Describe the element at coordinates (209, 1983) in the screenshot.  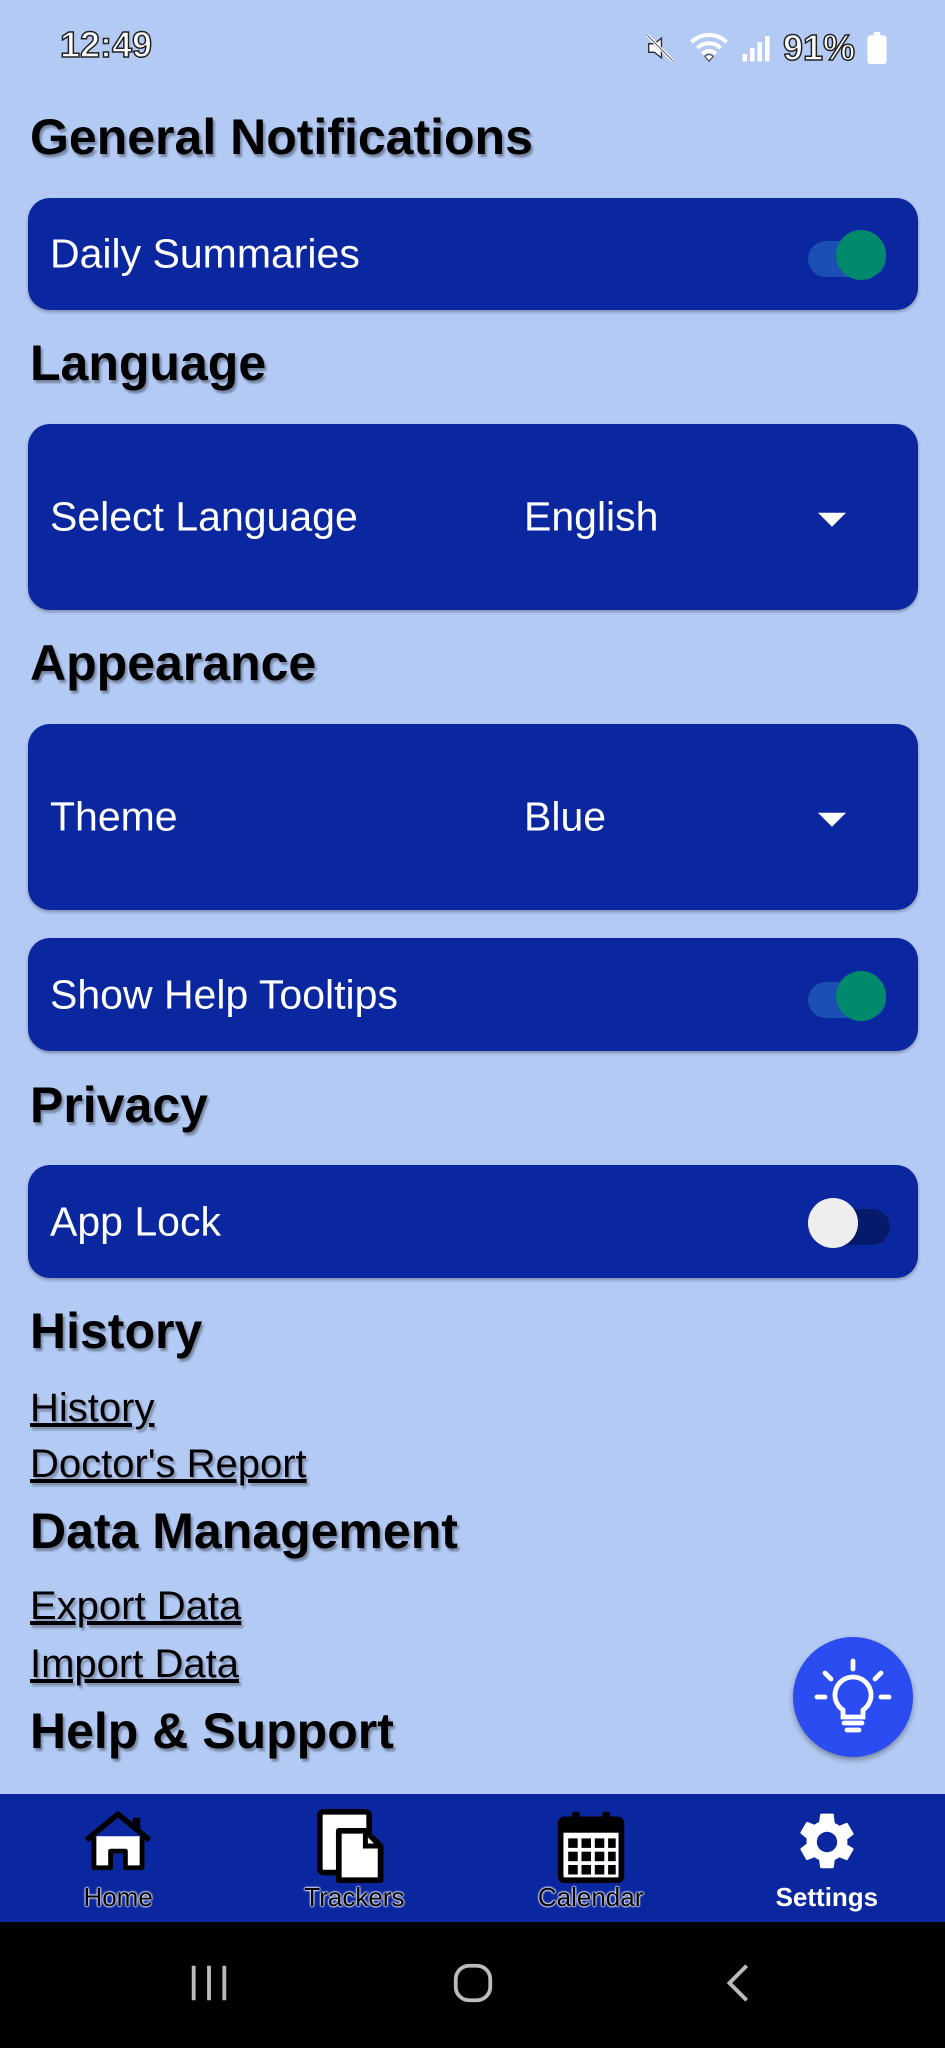
I see `recent-apps-icon` at that location.